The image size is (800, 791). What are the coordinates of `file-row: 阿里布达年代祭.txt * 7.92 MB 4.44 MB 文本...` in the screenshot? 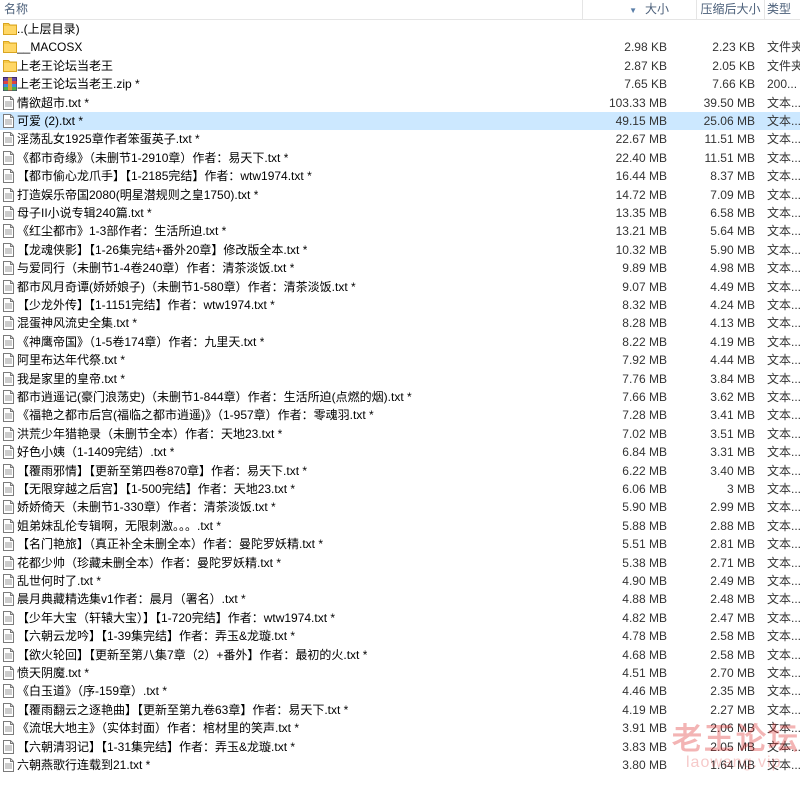 It's located at (400, 360).